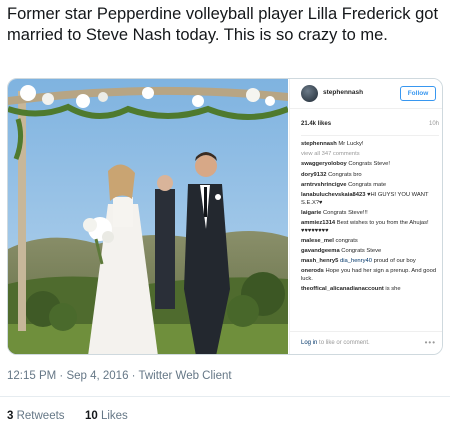  Describe the element at coordinates (351, 144) in the screenshot. I see `comment-text: Mr Lucky!` at that location.